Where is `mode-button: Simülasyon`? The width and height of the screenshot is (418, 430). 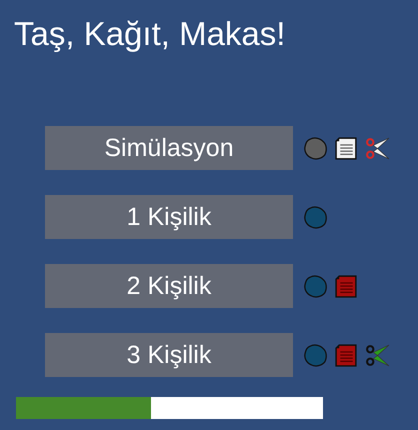 mode-button: Simülasyon is located at coordinates (169, 148).